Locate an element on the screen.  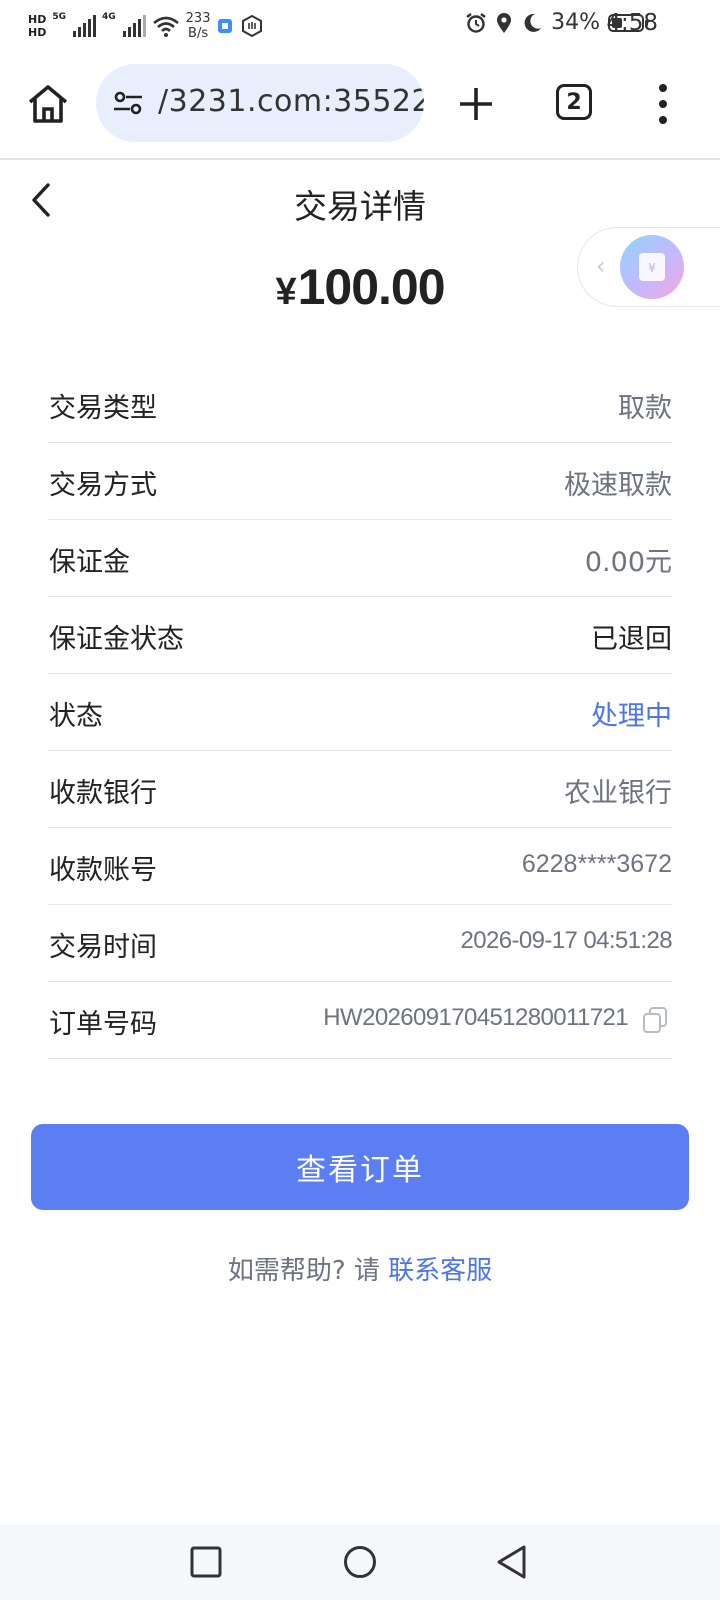
help-text: 如需帮助? 请 联系客服 is located at coordinates (360, 1268).